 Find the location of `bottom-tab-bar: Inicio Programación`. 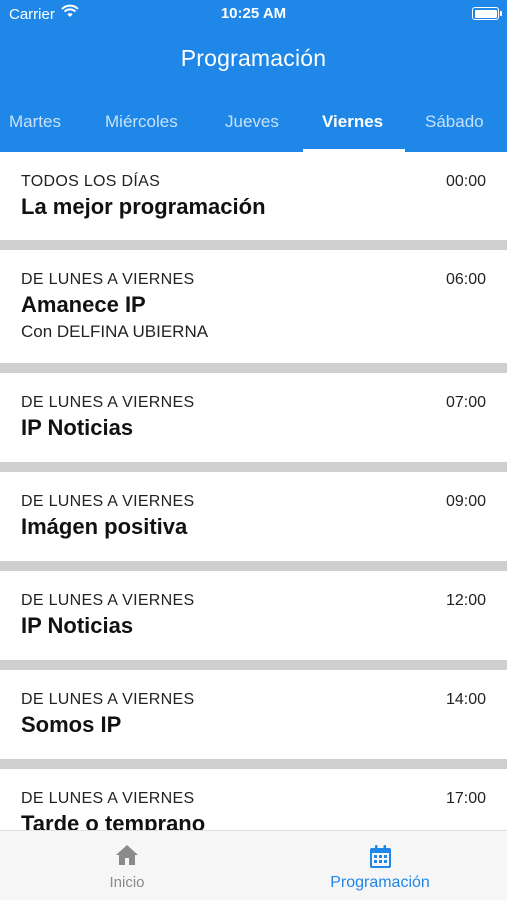

bottom-tab-bar: Inicio Programación is located at coordinates (253, 865).